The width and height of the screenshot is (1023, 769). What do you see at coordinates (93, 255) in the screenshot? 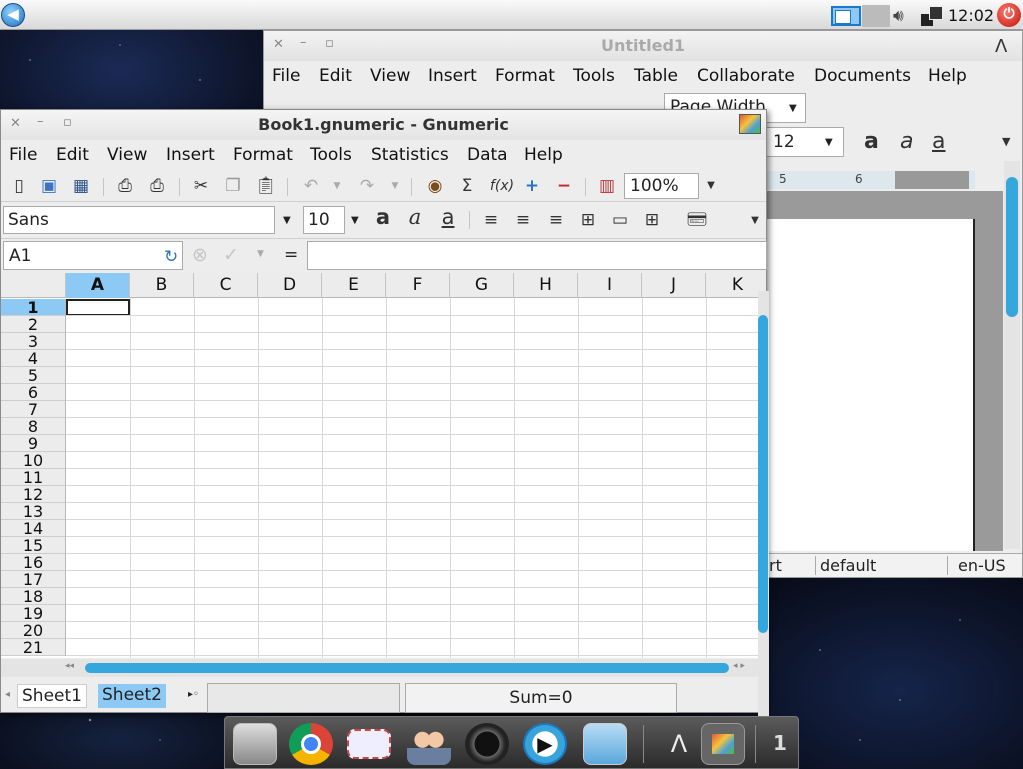
I see `name-box: A1 ↻` at bounding box center [93, 255].